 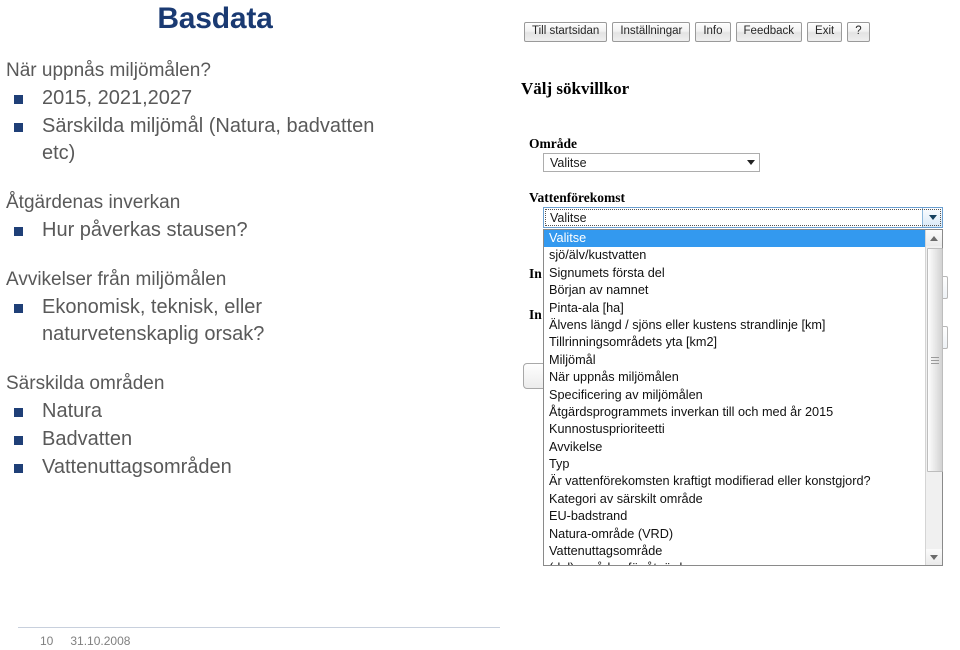 What do you see at coordinates (553, 143) in the screenshot?
I see `field-label-omrade: Område` at bounding box center [553, 143].